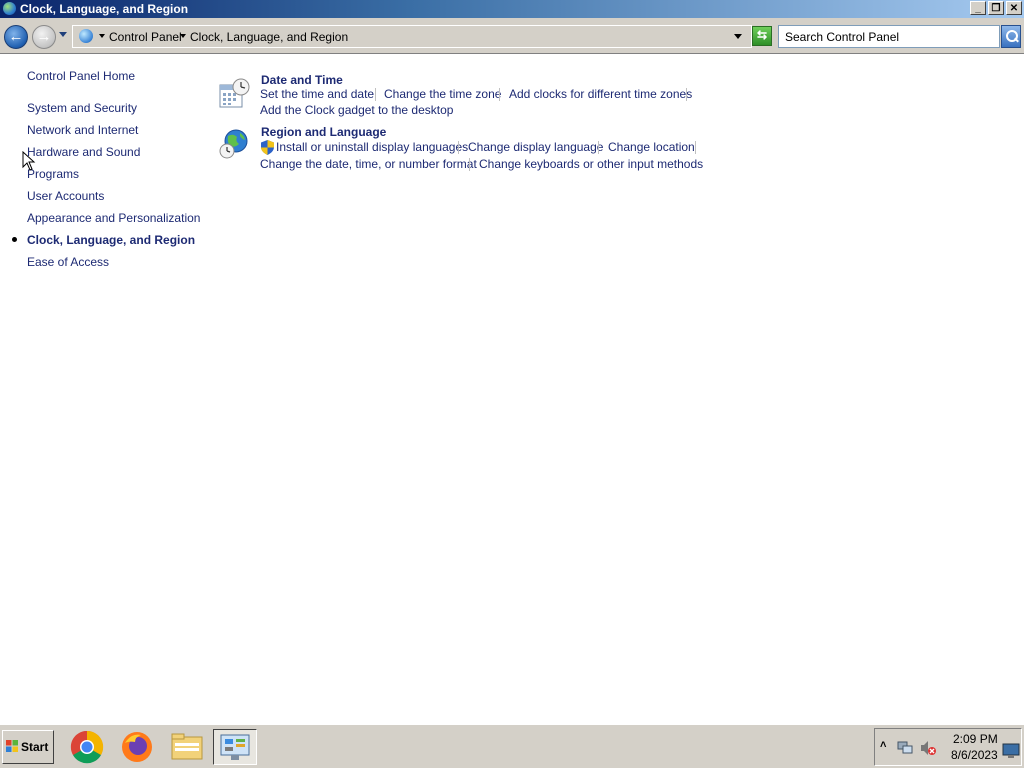 This screenshot has width=1024, height=768. I want to click on globe-clock-icon, so click(234, 144).